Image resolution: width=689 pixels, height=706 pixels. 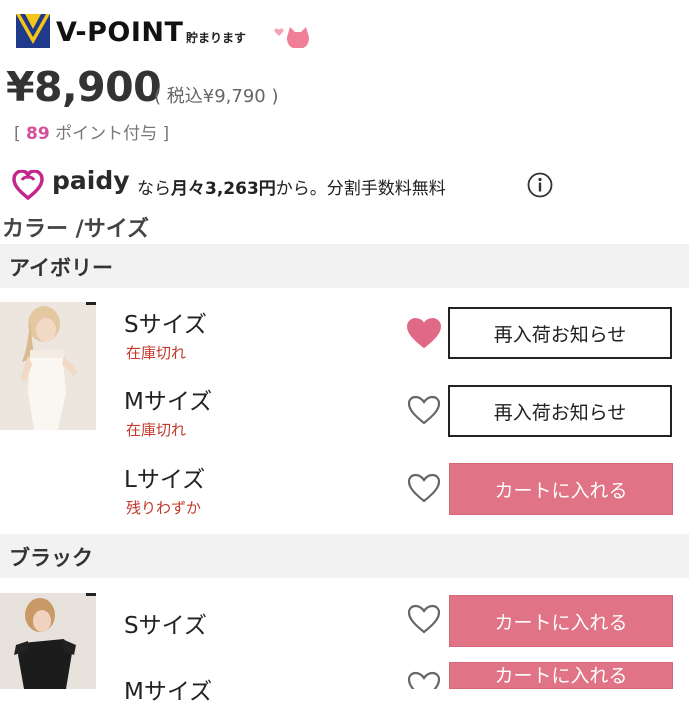 I want to click on black-dress-image, so click(x=48, y=641).